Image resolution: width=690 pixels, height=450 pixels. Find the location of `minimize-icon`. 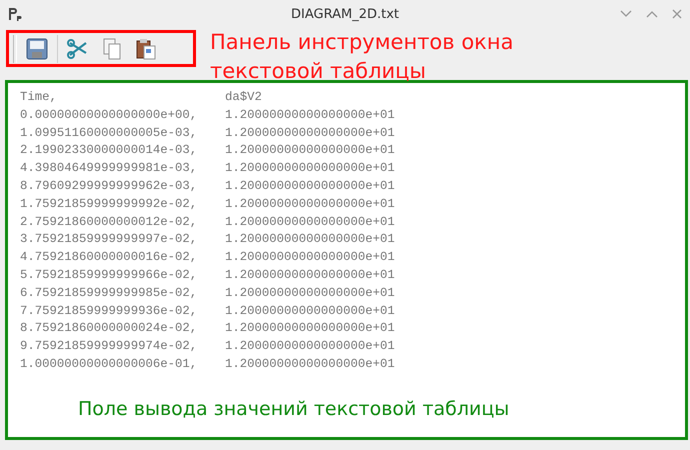

minimize-icon is located at coordinates (626, 14).